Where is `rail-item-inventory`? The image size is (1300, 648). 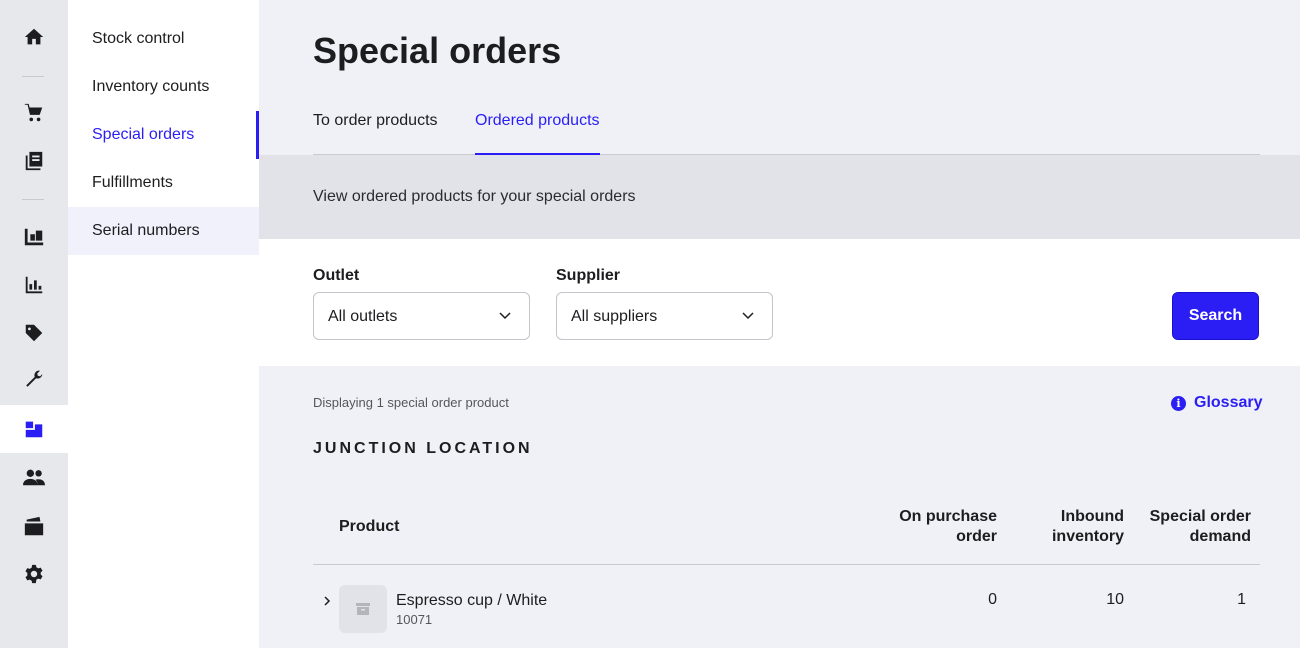
rail-item-inventory is located at coordinates (34, 237).